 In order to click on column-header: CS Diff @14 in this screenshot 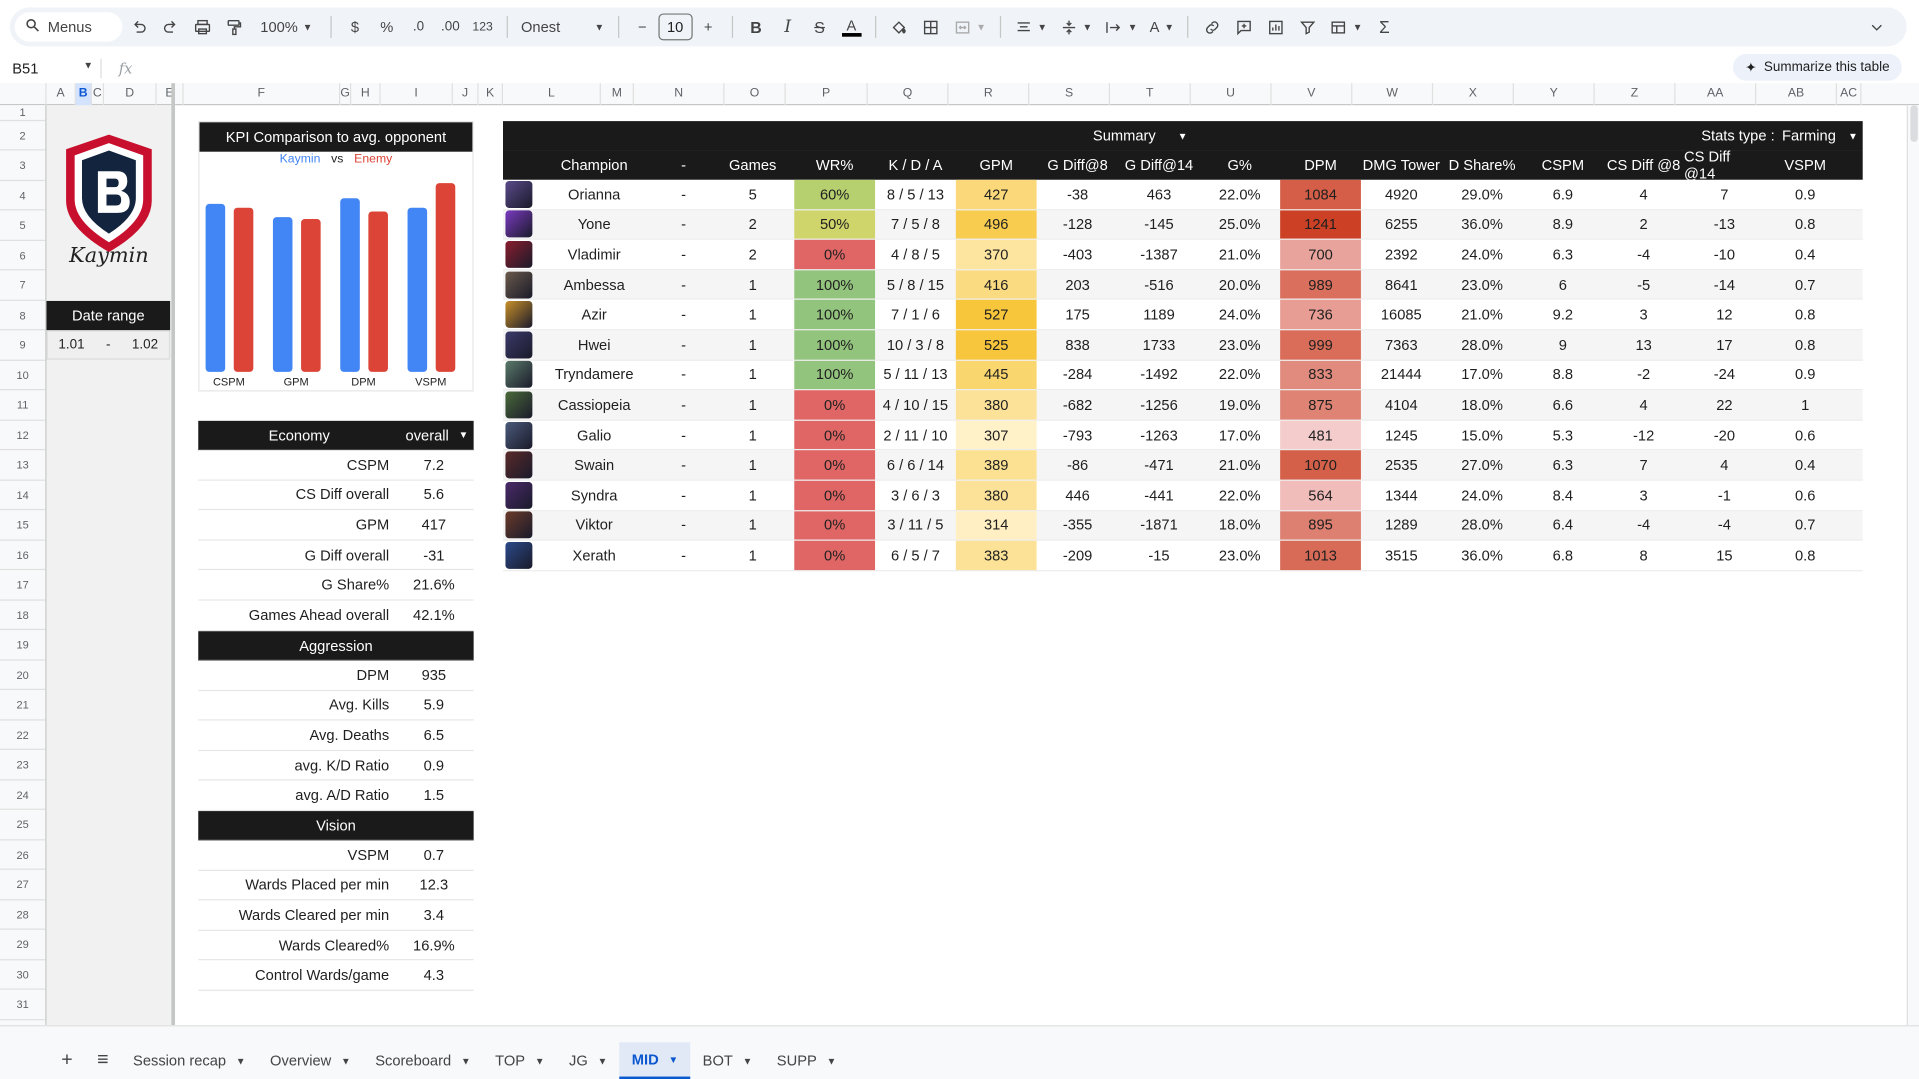, I will do `click(1724, 165)`.